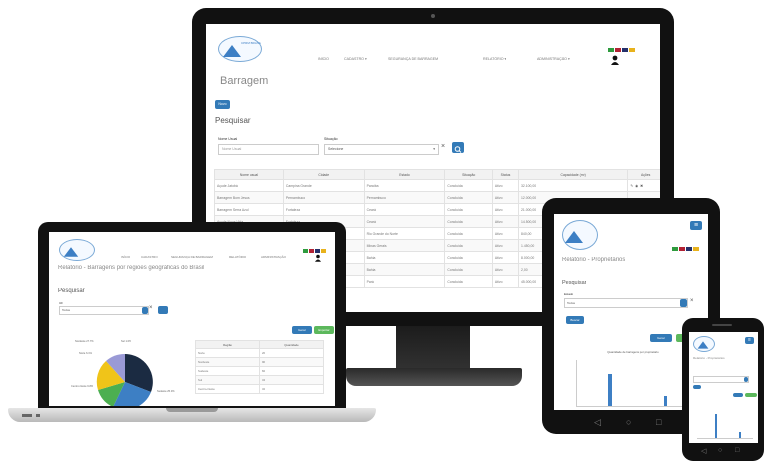  Describe the element at coordinates (149, 257) in the screenshot. I see `nav-item-cadastro: CADASTRO` at that location.